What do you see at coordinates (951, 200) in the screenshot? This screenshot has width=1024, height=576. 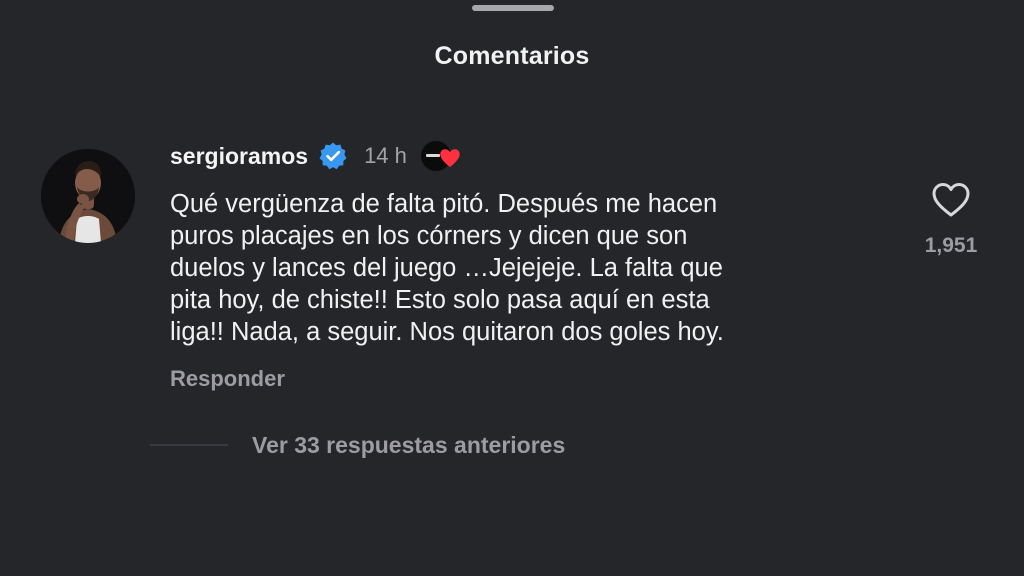 I see `heart-outline-icon` at bounding box center [951, 200].